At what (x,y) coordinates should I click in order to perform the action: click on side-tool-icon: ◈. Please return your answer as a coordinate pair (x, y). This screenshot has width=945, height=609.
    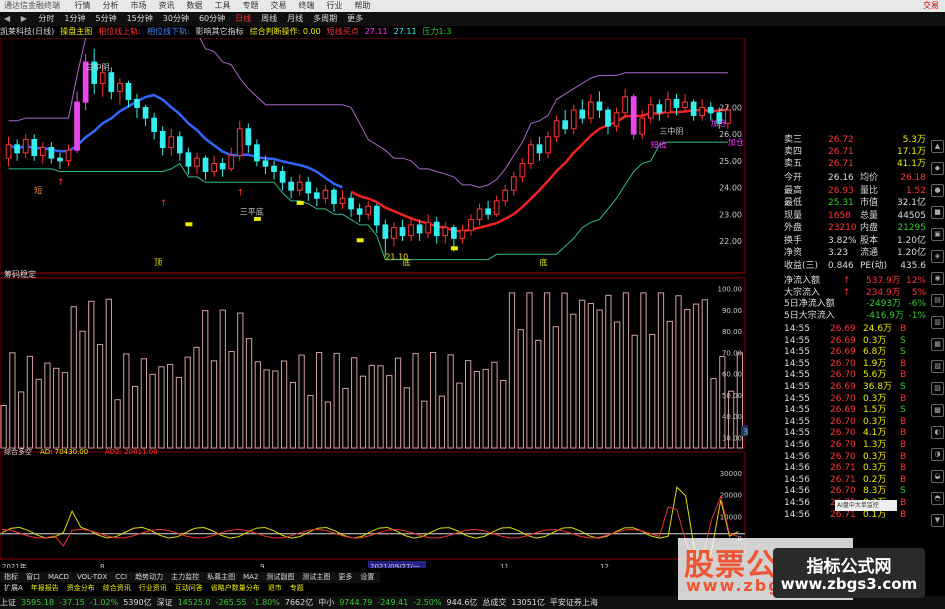
    Looking at the image, I should click on (937, 256).